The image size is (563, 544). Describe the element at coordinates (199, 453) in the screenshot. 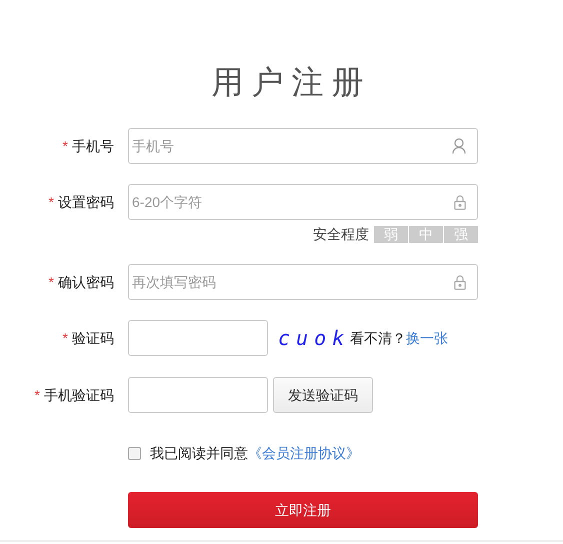

I see `agreement-text: 我已阅读并同意` at that location.